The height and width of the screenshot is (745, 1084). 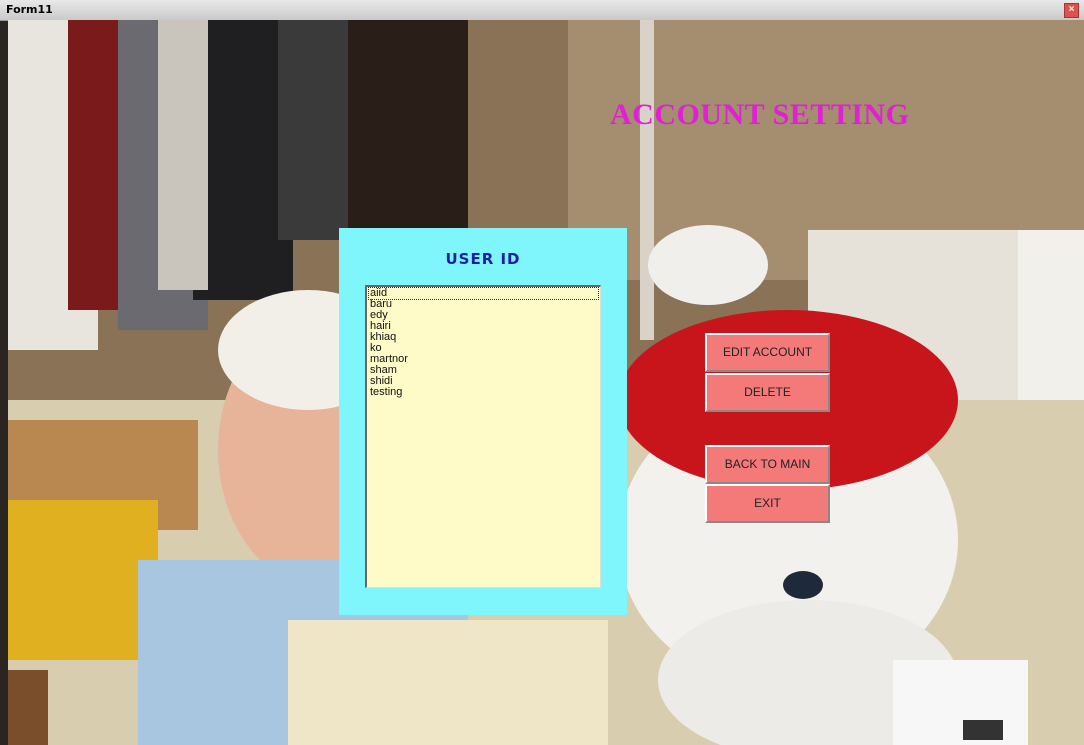 What do you see at coordinates (767, 352) in the screenshot?
I see `edit-account-button: EDIT ACCOUNT` at bounding box center [767, 352].